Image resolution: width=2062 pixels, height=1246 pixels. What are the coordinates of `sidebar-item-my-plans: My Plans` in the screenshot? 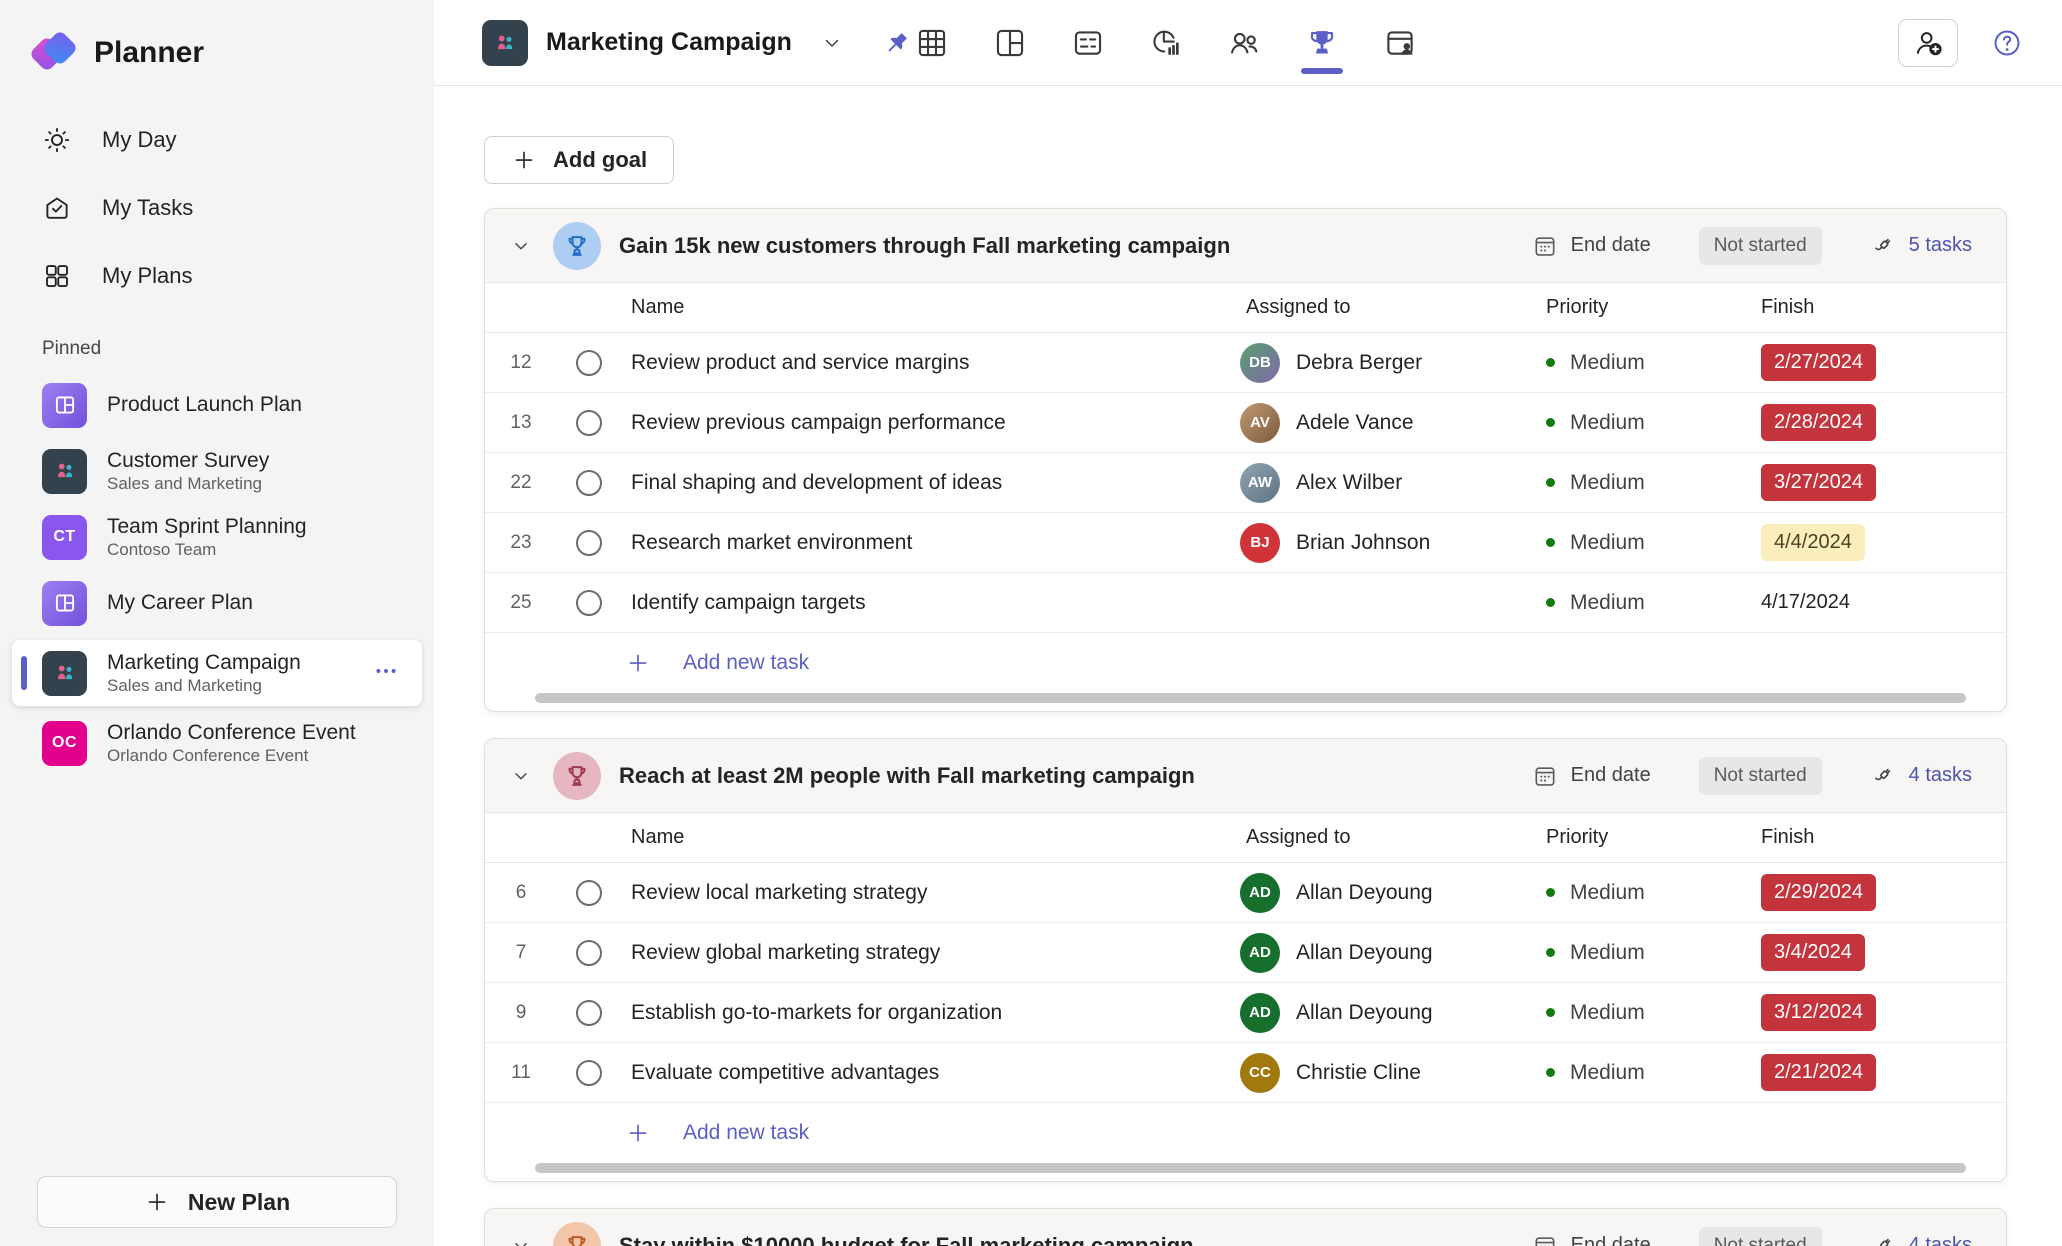 It's located at (217, 276).